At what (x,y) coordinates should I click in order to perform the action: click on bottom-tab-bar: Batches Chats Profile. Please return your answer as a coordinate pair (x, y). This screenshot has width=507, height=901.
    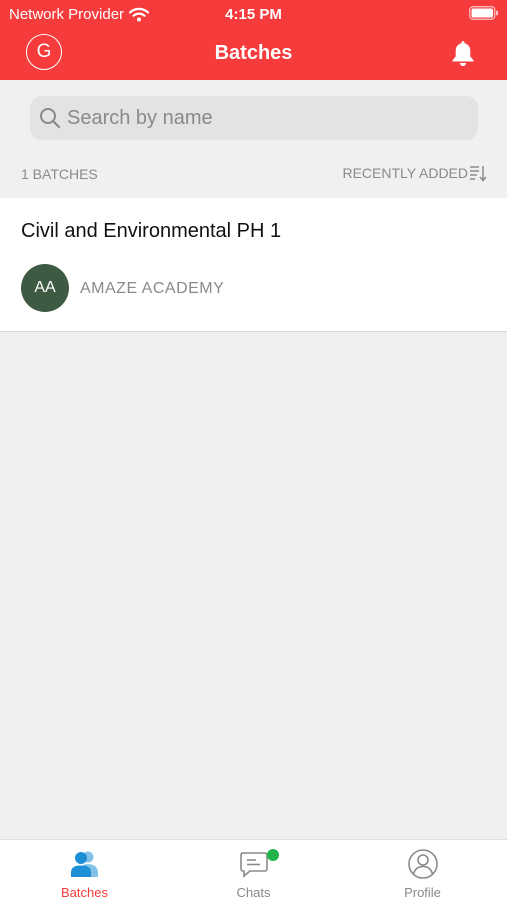
    Looking at the image, I should click on (253, 870).